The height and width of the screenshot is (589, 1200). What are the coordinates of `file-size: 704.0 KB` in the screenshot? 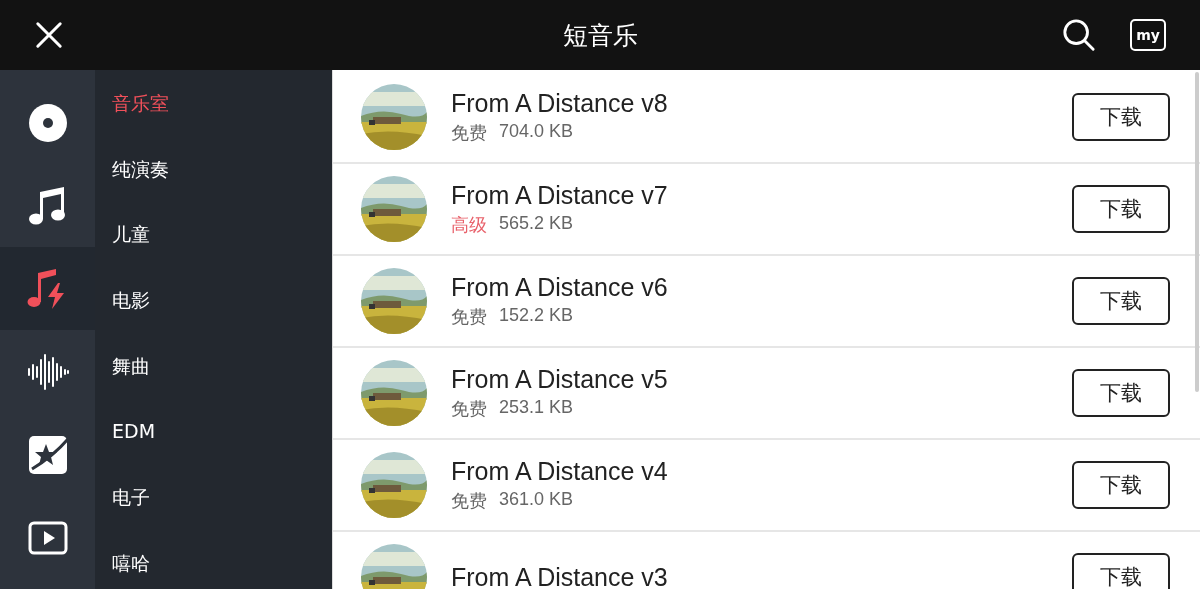 It's located at (536, 132).